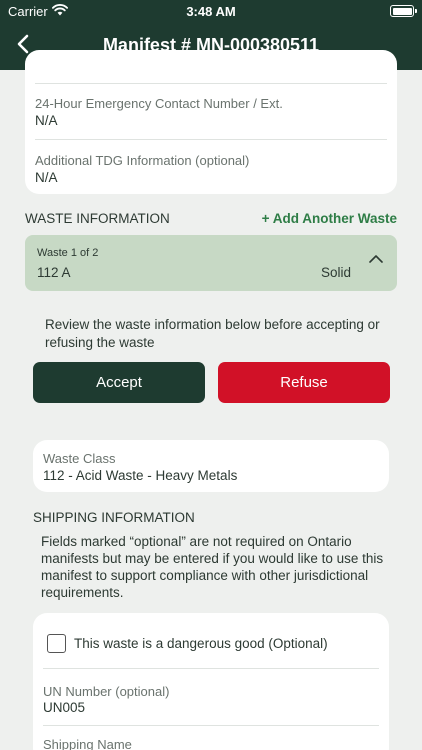  I want to click on tdg-info-value: N/A, so click(46, 177).